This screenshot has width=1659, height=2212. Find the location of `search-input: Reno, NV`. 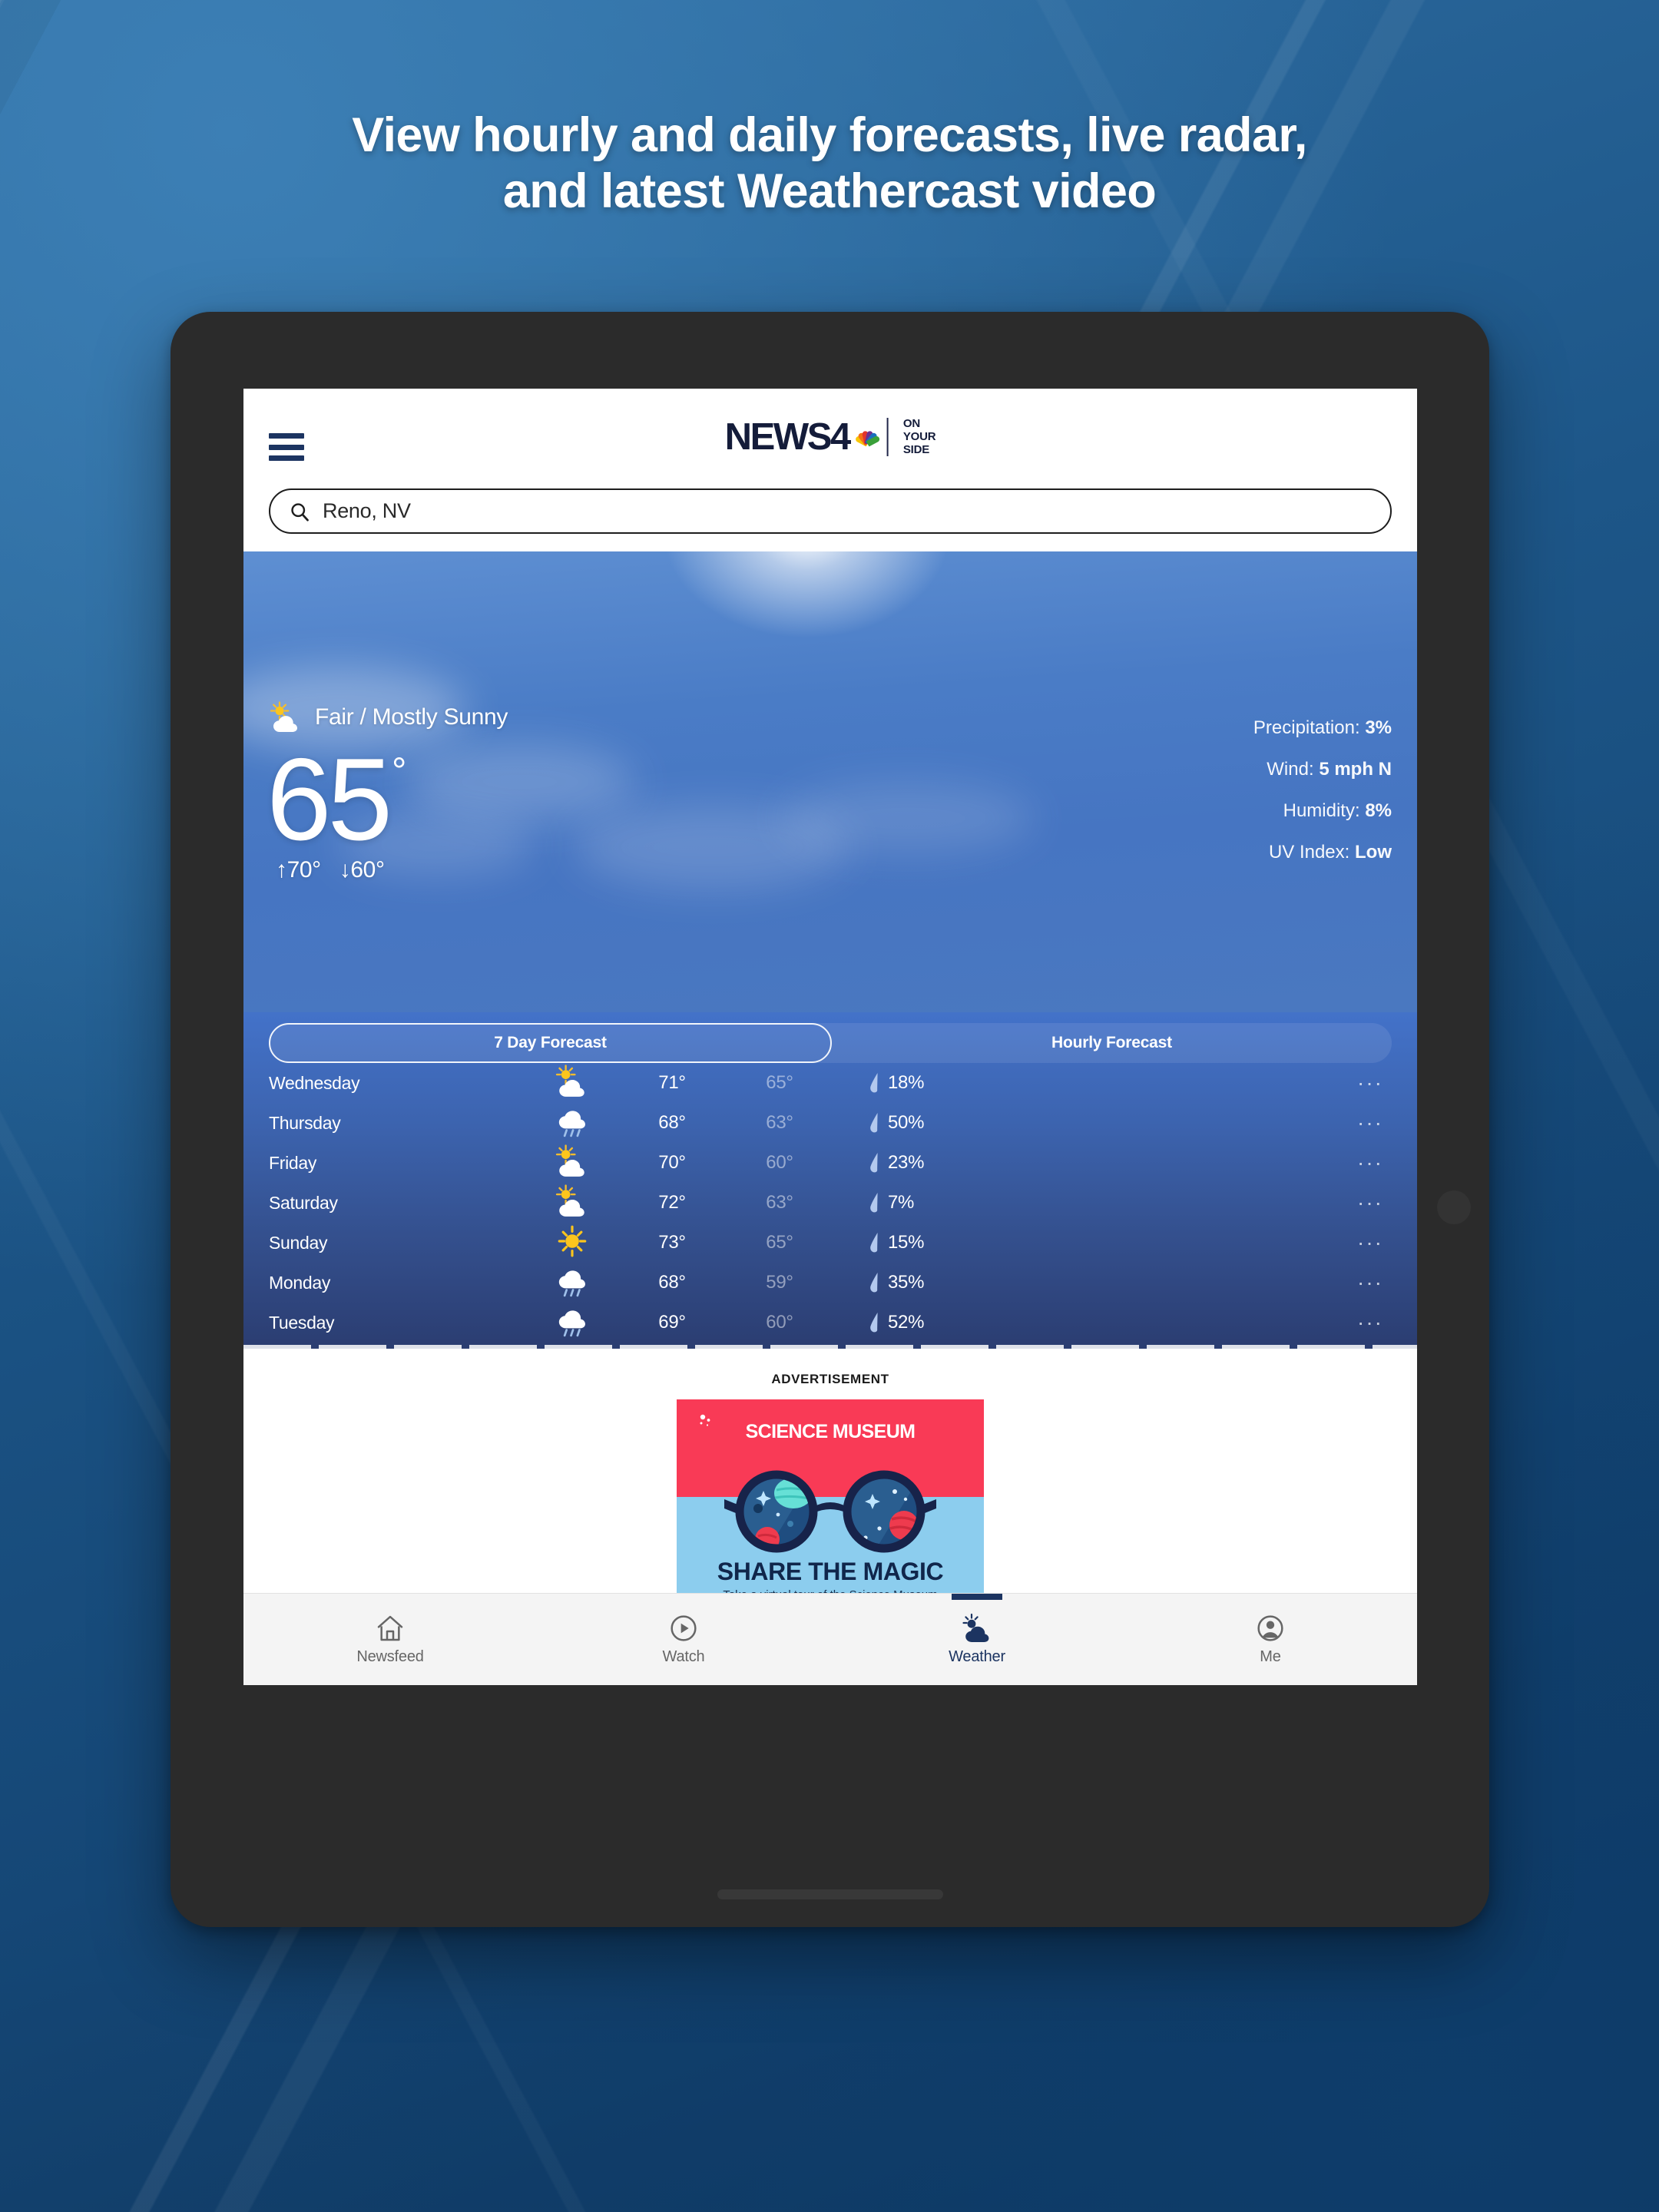

search-input: Reno, NV is located at coordinates (831, 511).